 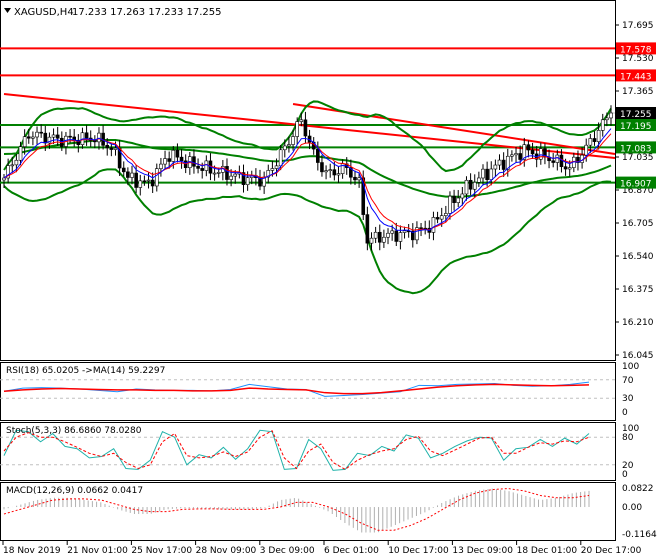 I want to click on macd-label: MACD(12,26,9) 0.0662 0.0417, so click(x=74, y=491).